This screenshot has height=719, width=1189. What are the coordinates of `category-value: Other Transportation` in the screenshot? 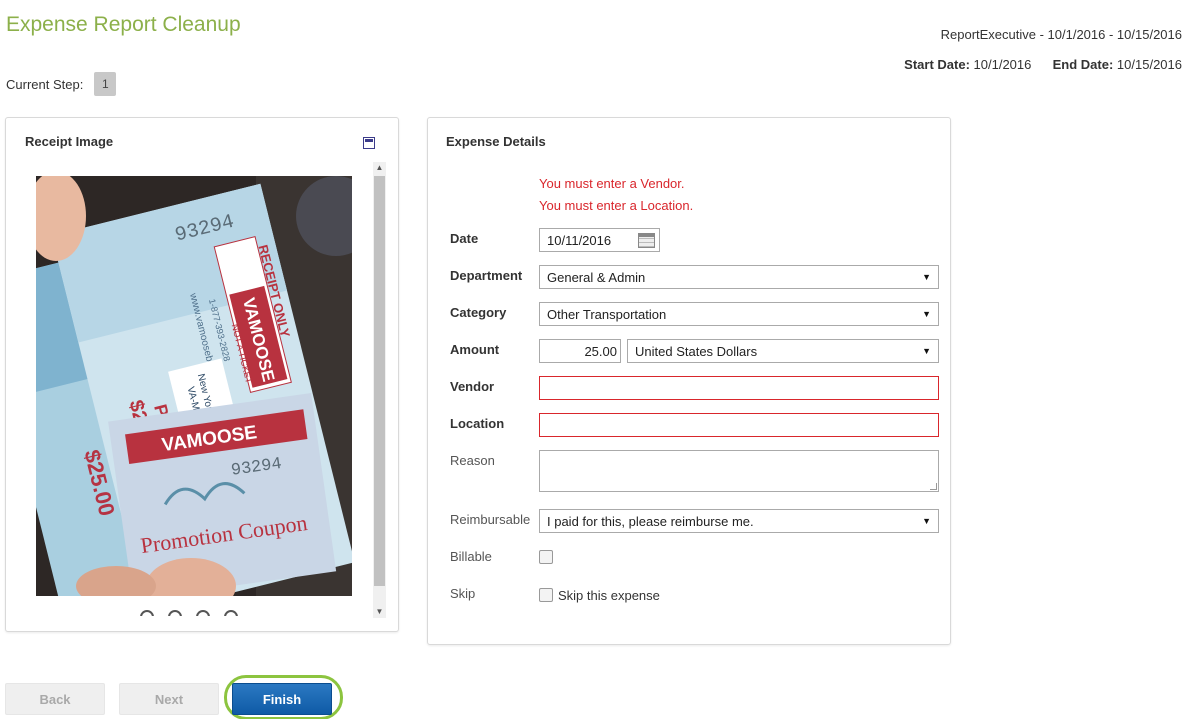 It's located at (607, 314).